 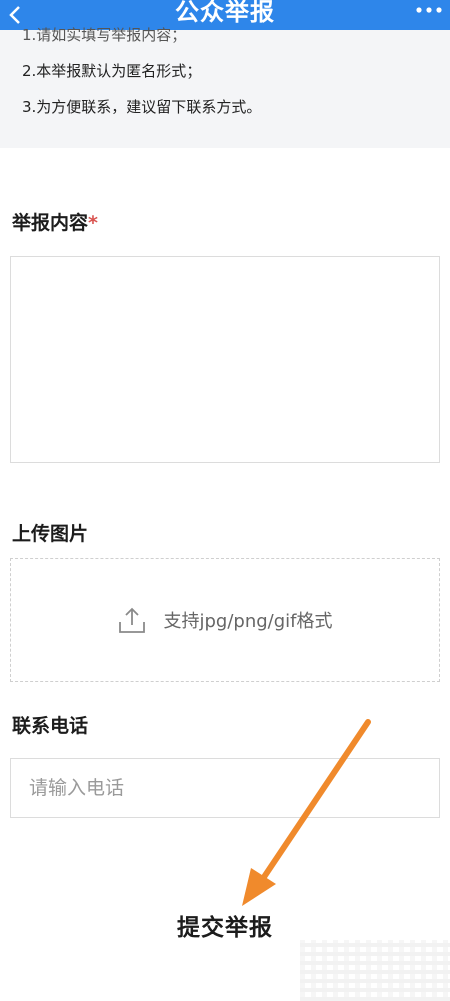 I want to click on upload-label: 上传图片, so click(x=50, y=534).